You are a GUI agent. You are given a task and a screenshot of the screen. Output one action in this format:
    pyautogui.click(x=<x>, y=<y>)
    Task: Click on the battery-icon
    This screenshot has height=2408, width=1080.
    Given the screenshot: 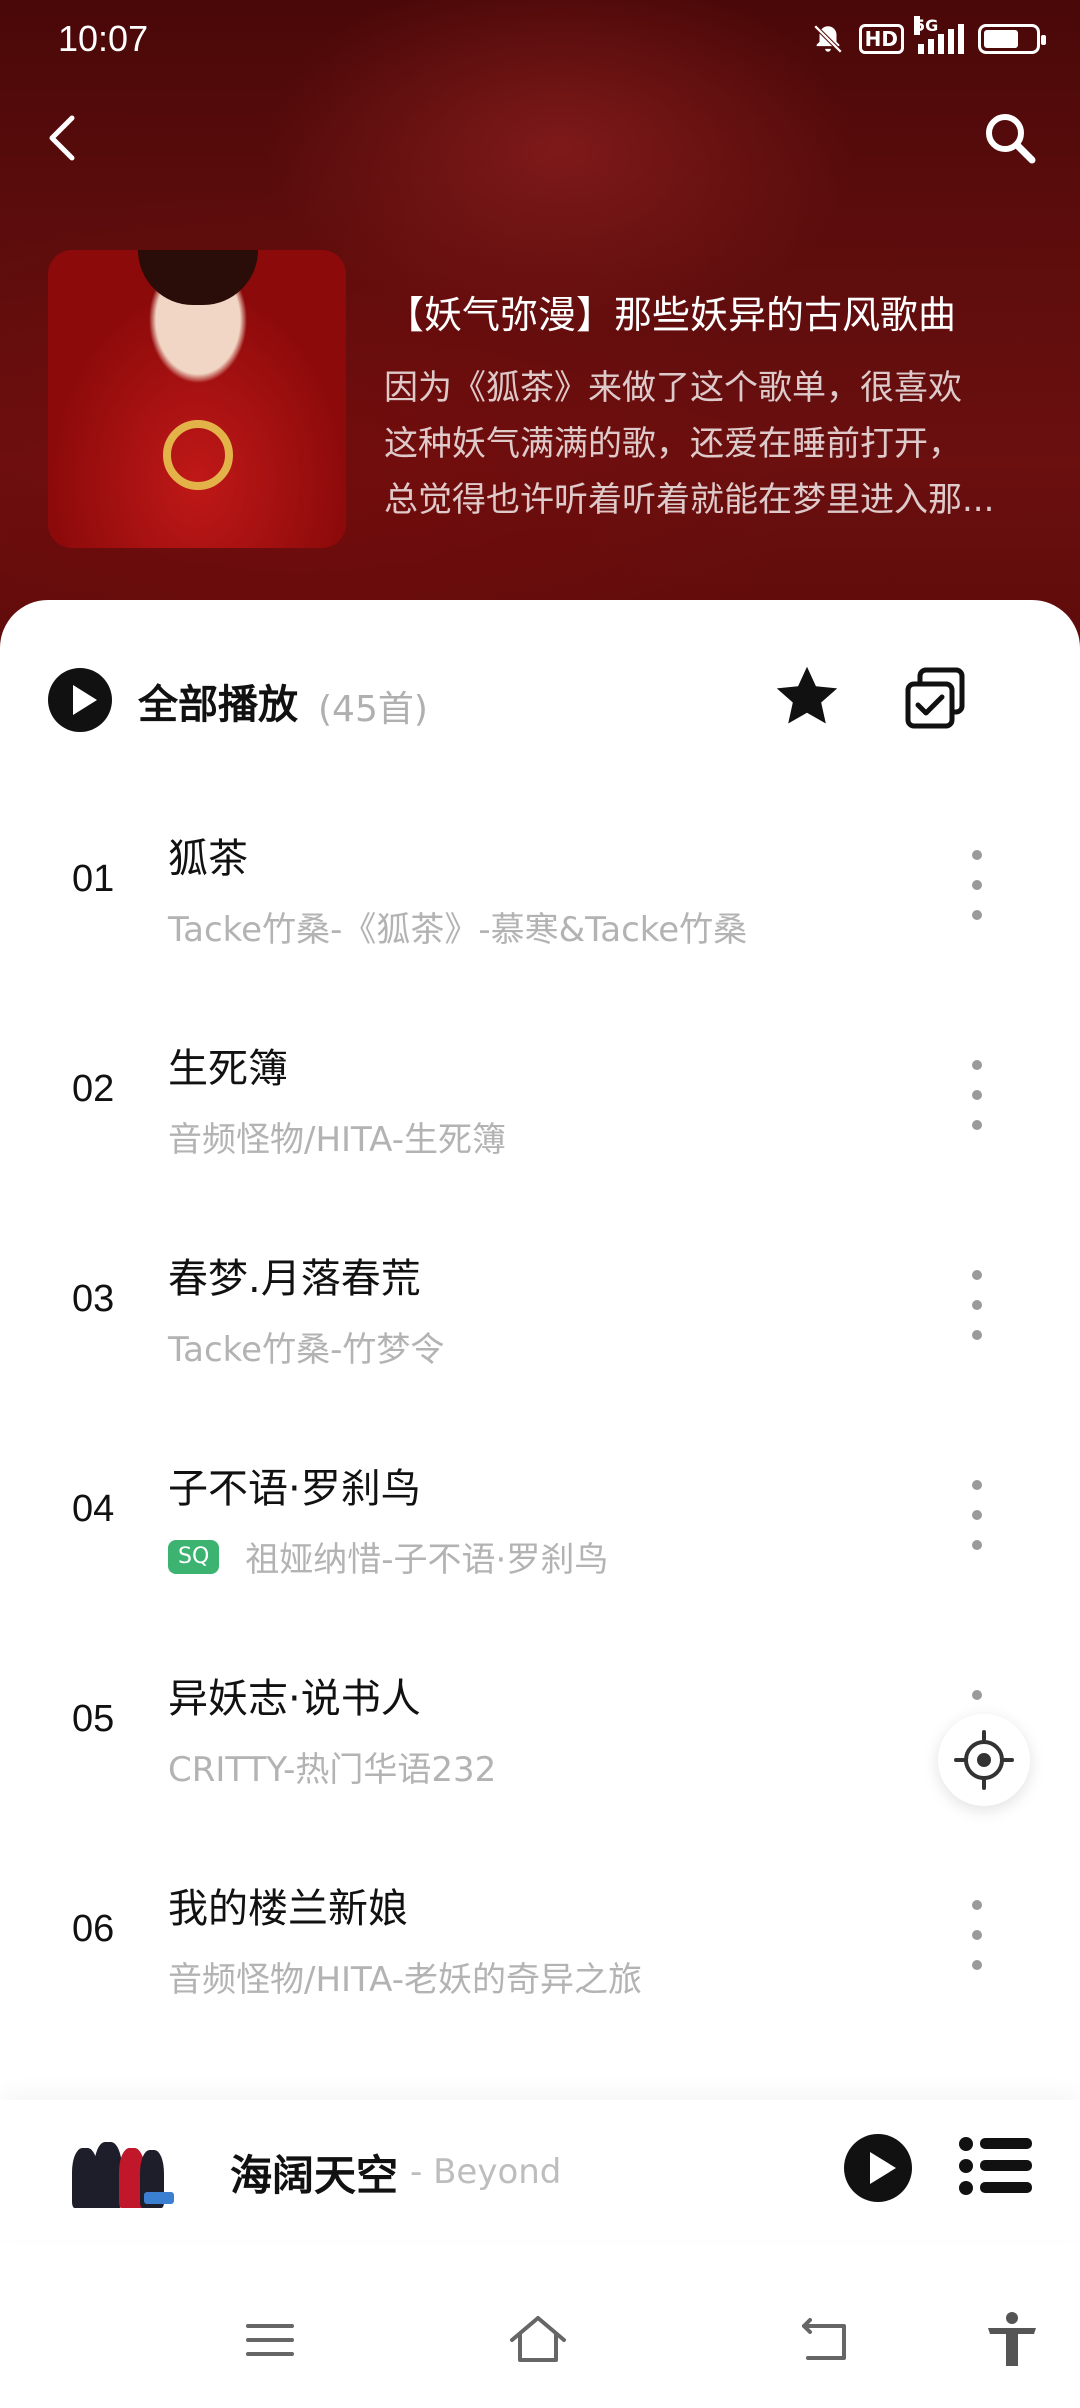 What is the action you would take?
    pyautogui.click(x=1012, y=39)
    